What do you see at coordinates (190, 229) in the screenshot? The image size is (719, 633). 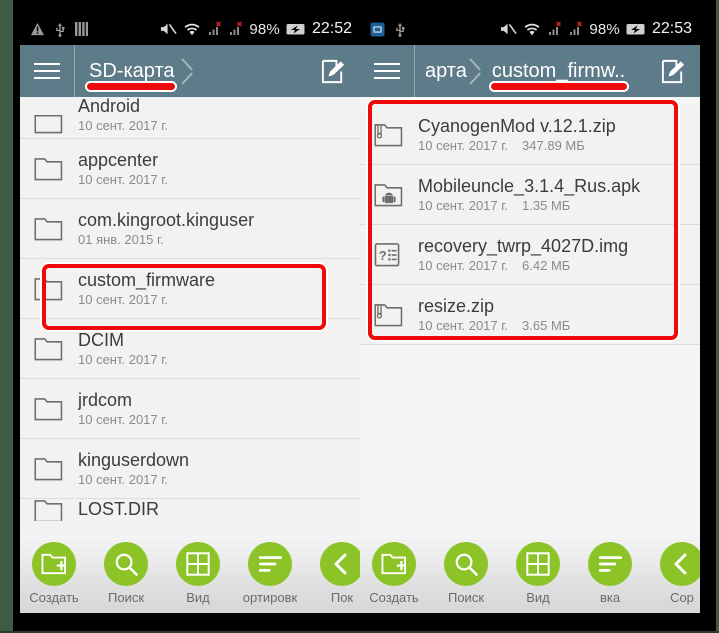 I see `list-item: com.kingroot.kinguser 01 янв. 2015 г.` at bounding box center [190, 229].